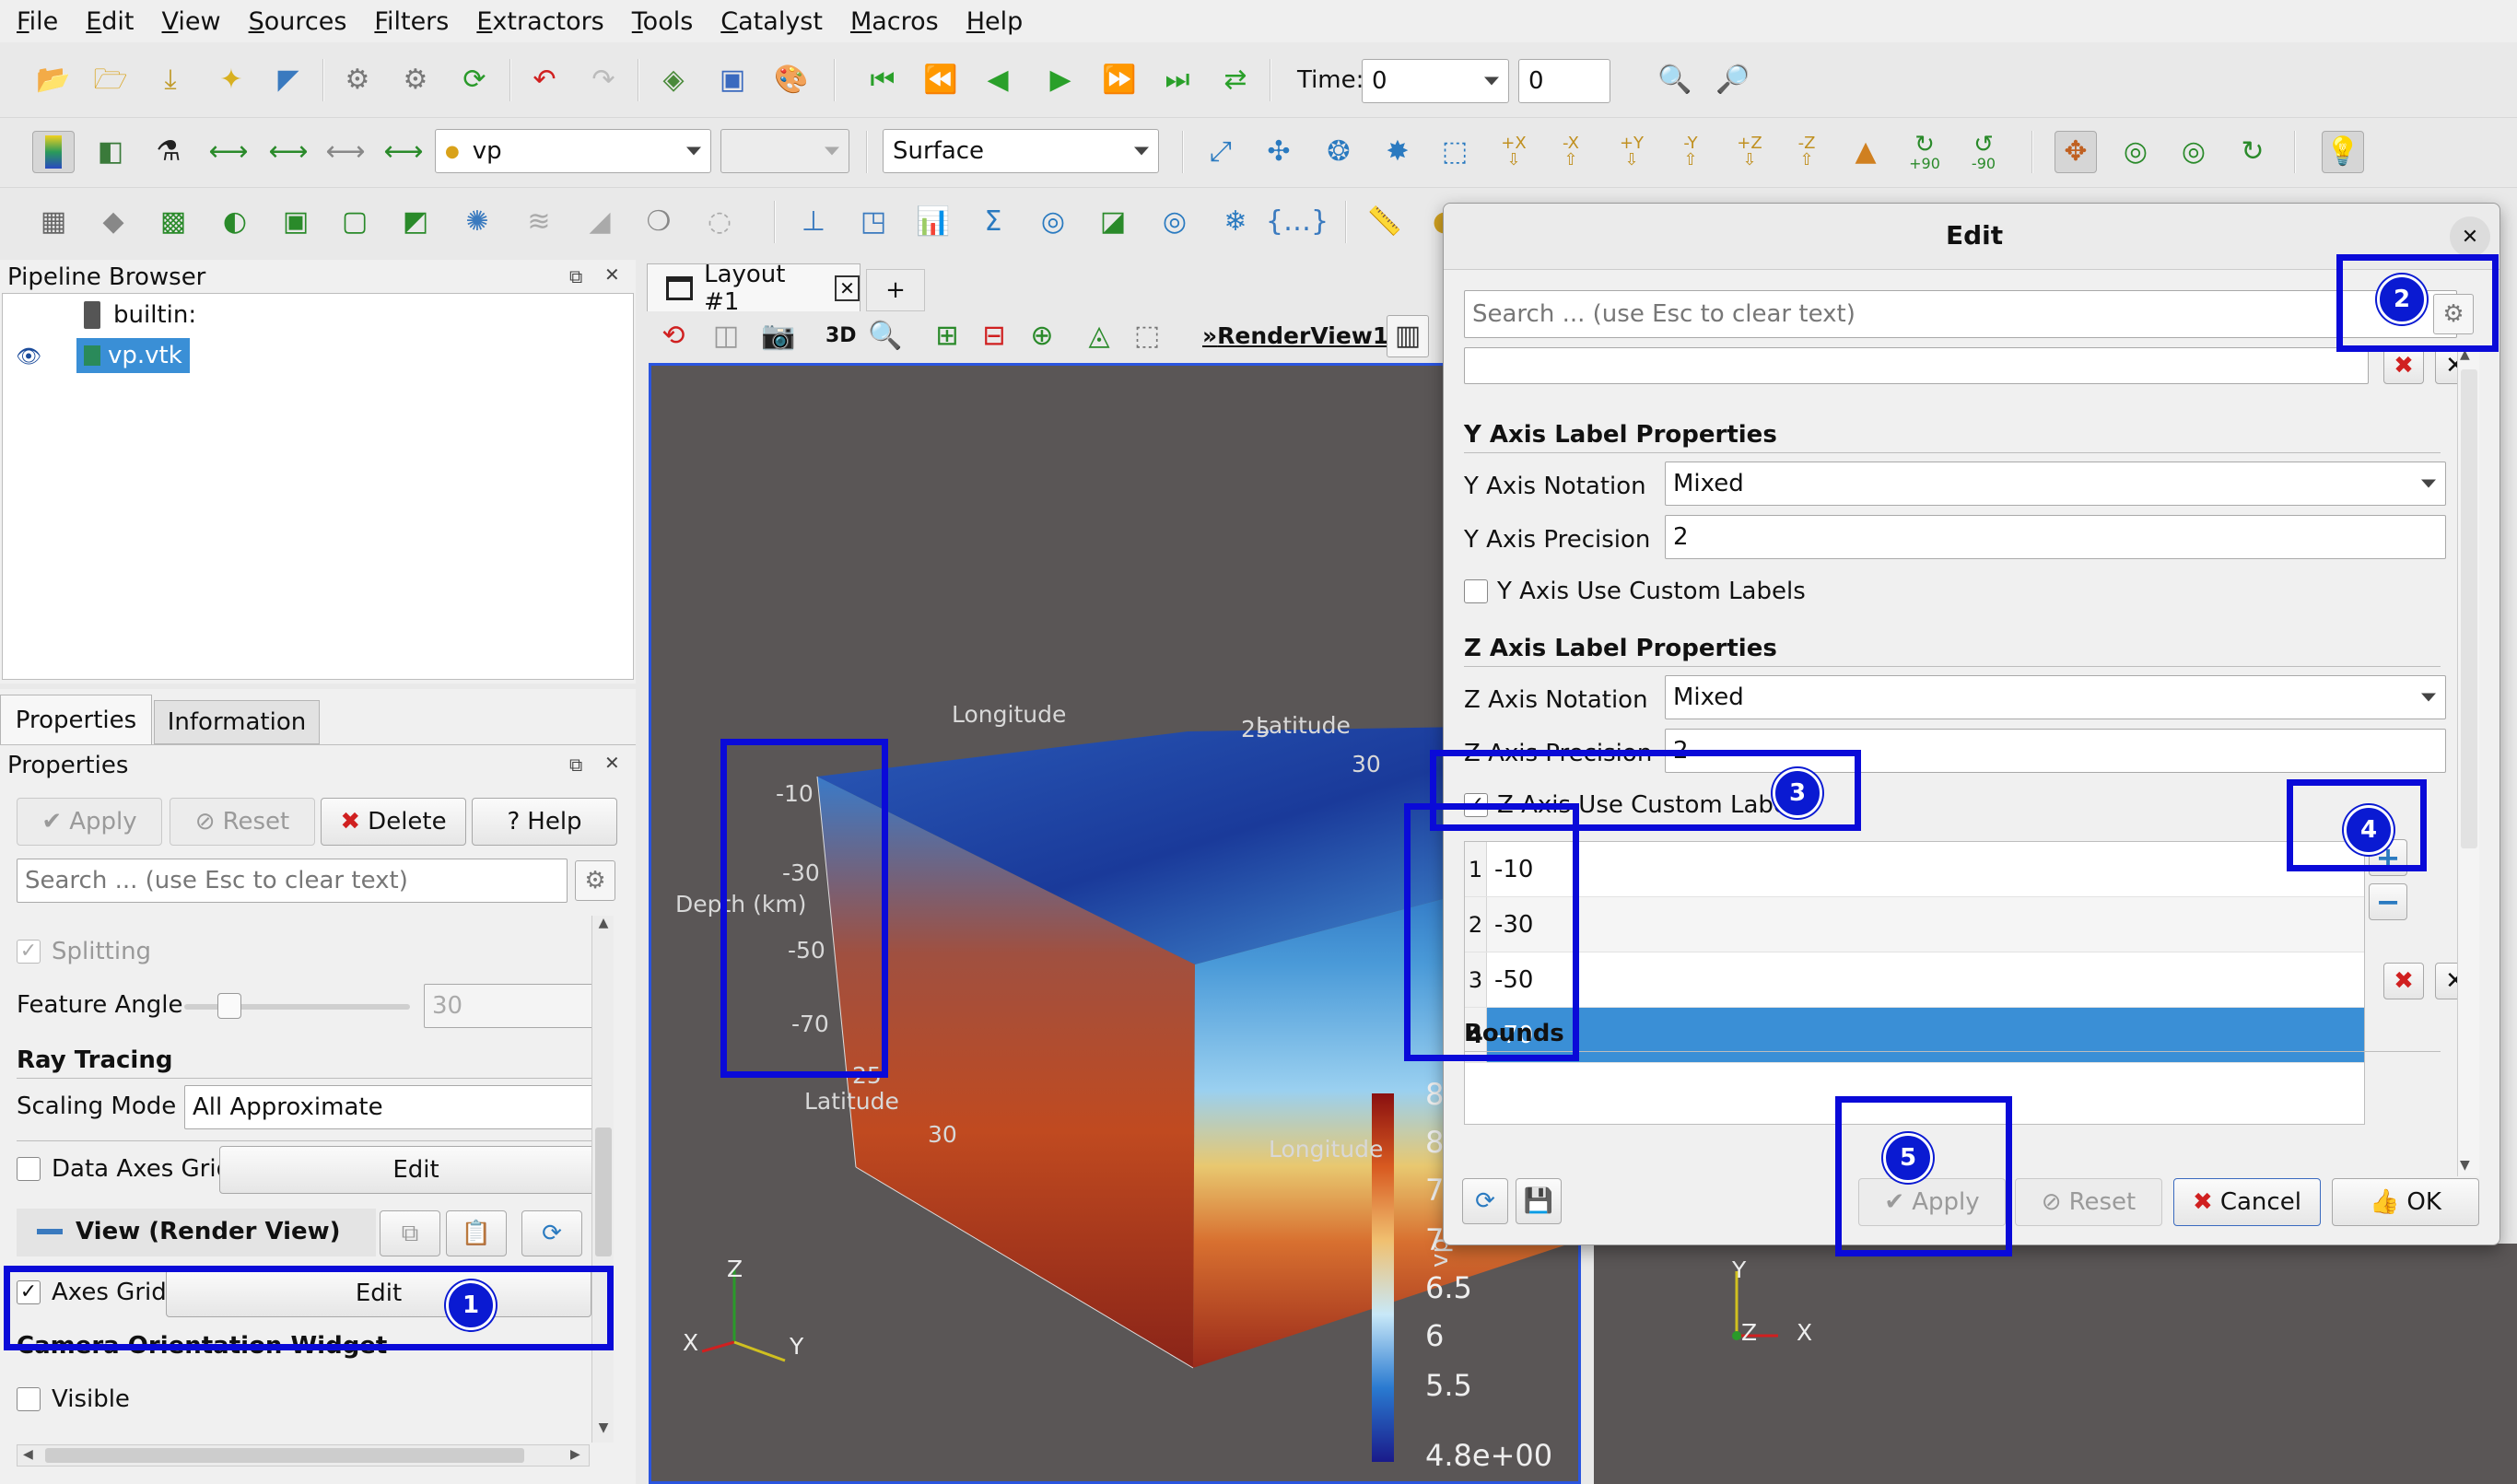 Image resolution: width=2517 pixels, height=1484 pixels. Describe the element at coordinates (53, 80) in the screenshot. I see `open-icon: 📂` at that location.